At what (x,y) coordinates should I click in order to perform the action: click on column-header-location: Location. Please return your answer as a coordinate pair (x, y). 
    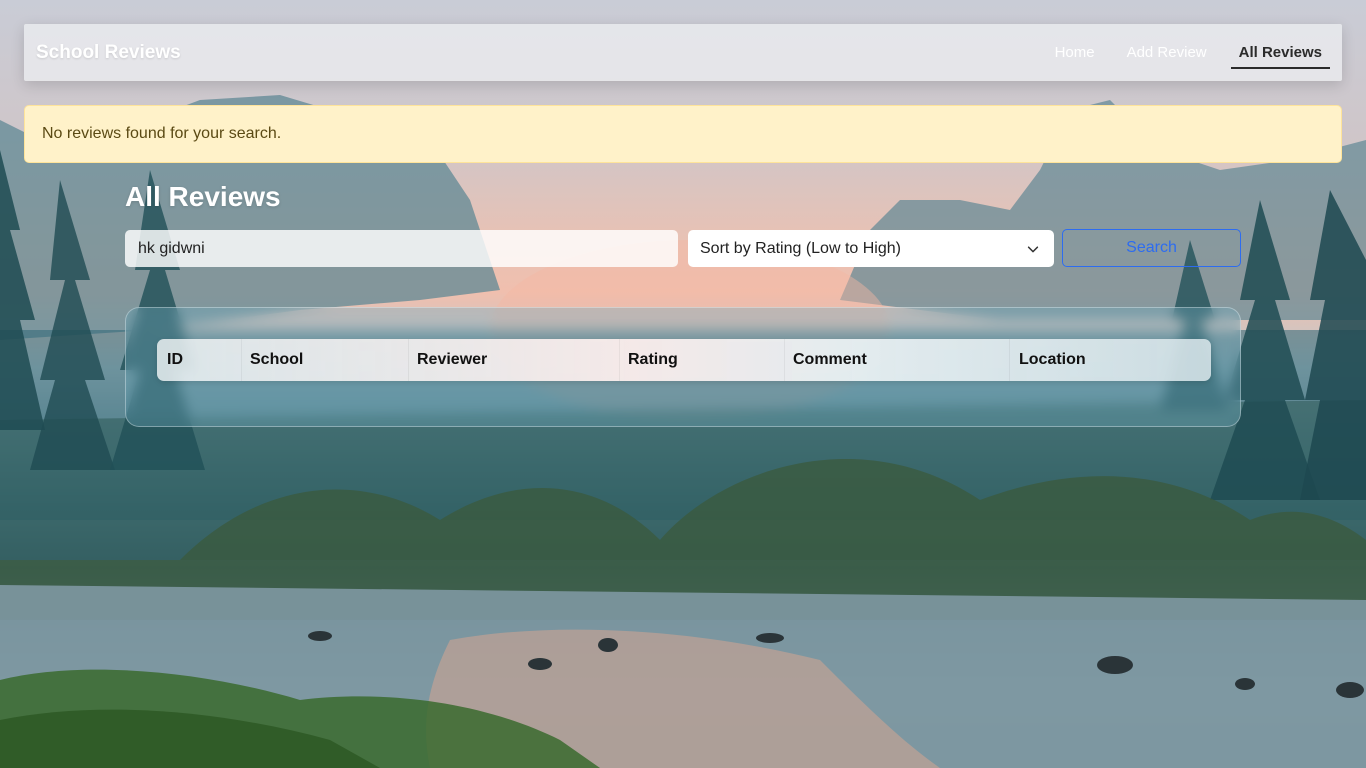
    Looking at the image, I should click on (1110, 360).